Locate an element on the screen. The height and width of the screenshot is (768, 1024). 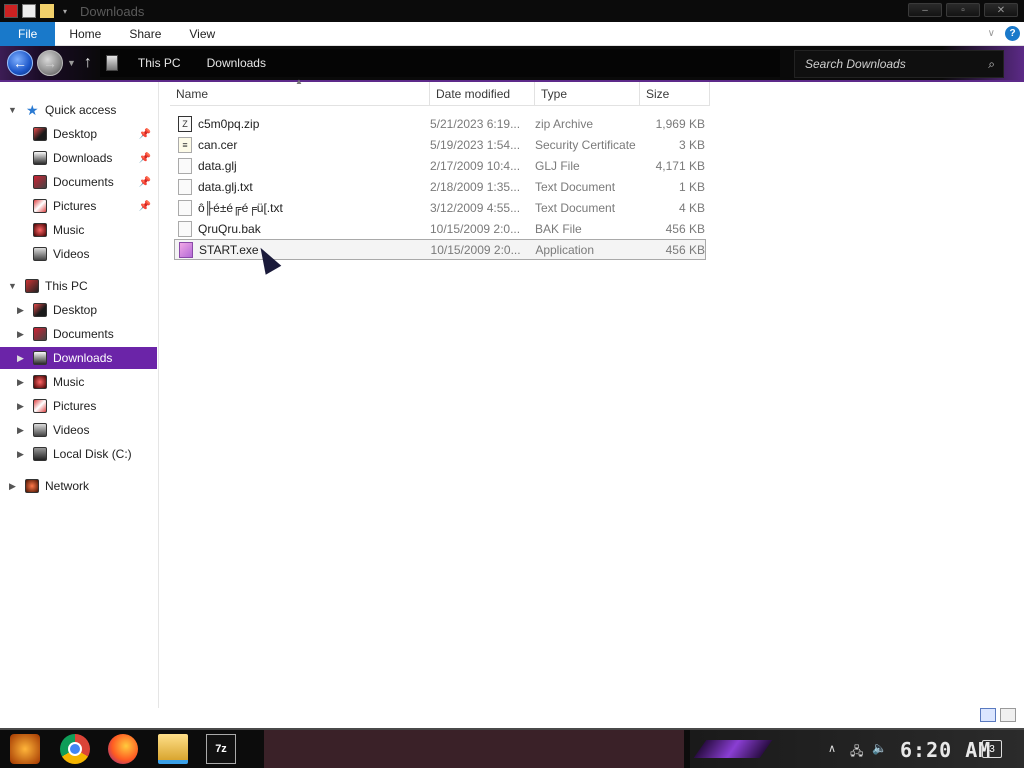
nav-label: Music is located at coordinates (69, 230).